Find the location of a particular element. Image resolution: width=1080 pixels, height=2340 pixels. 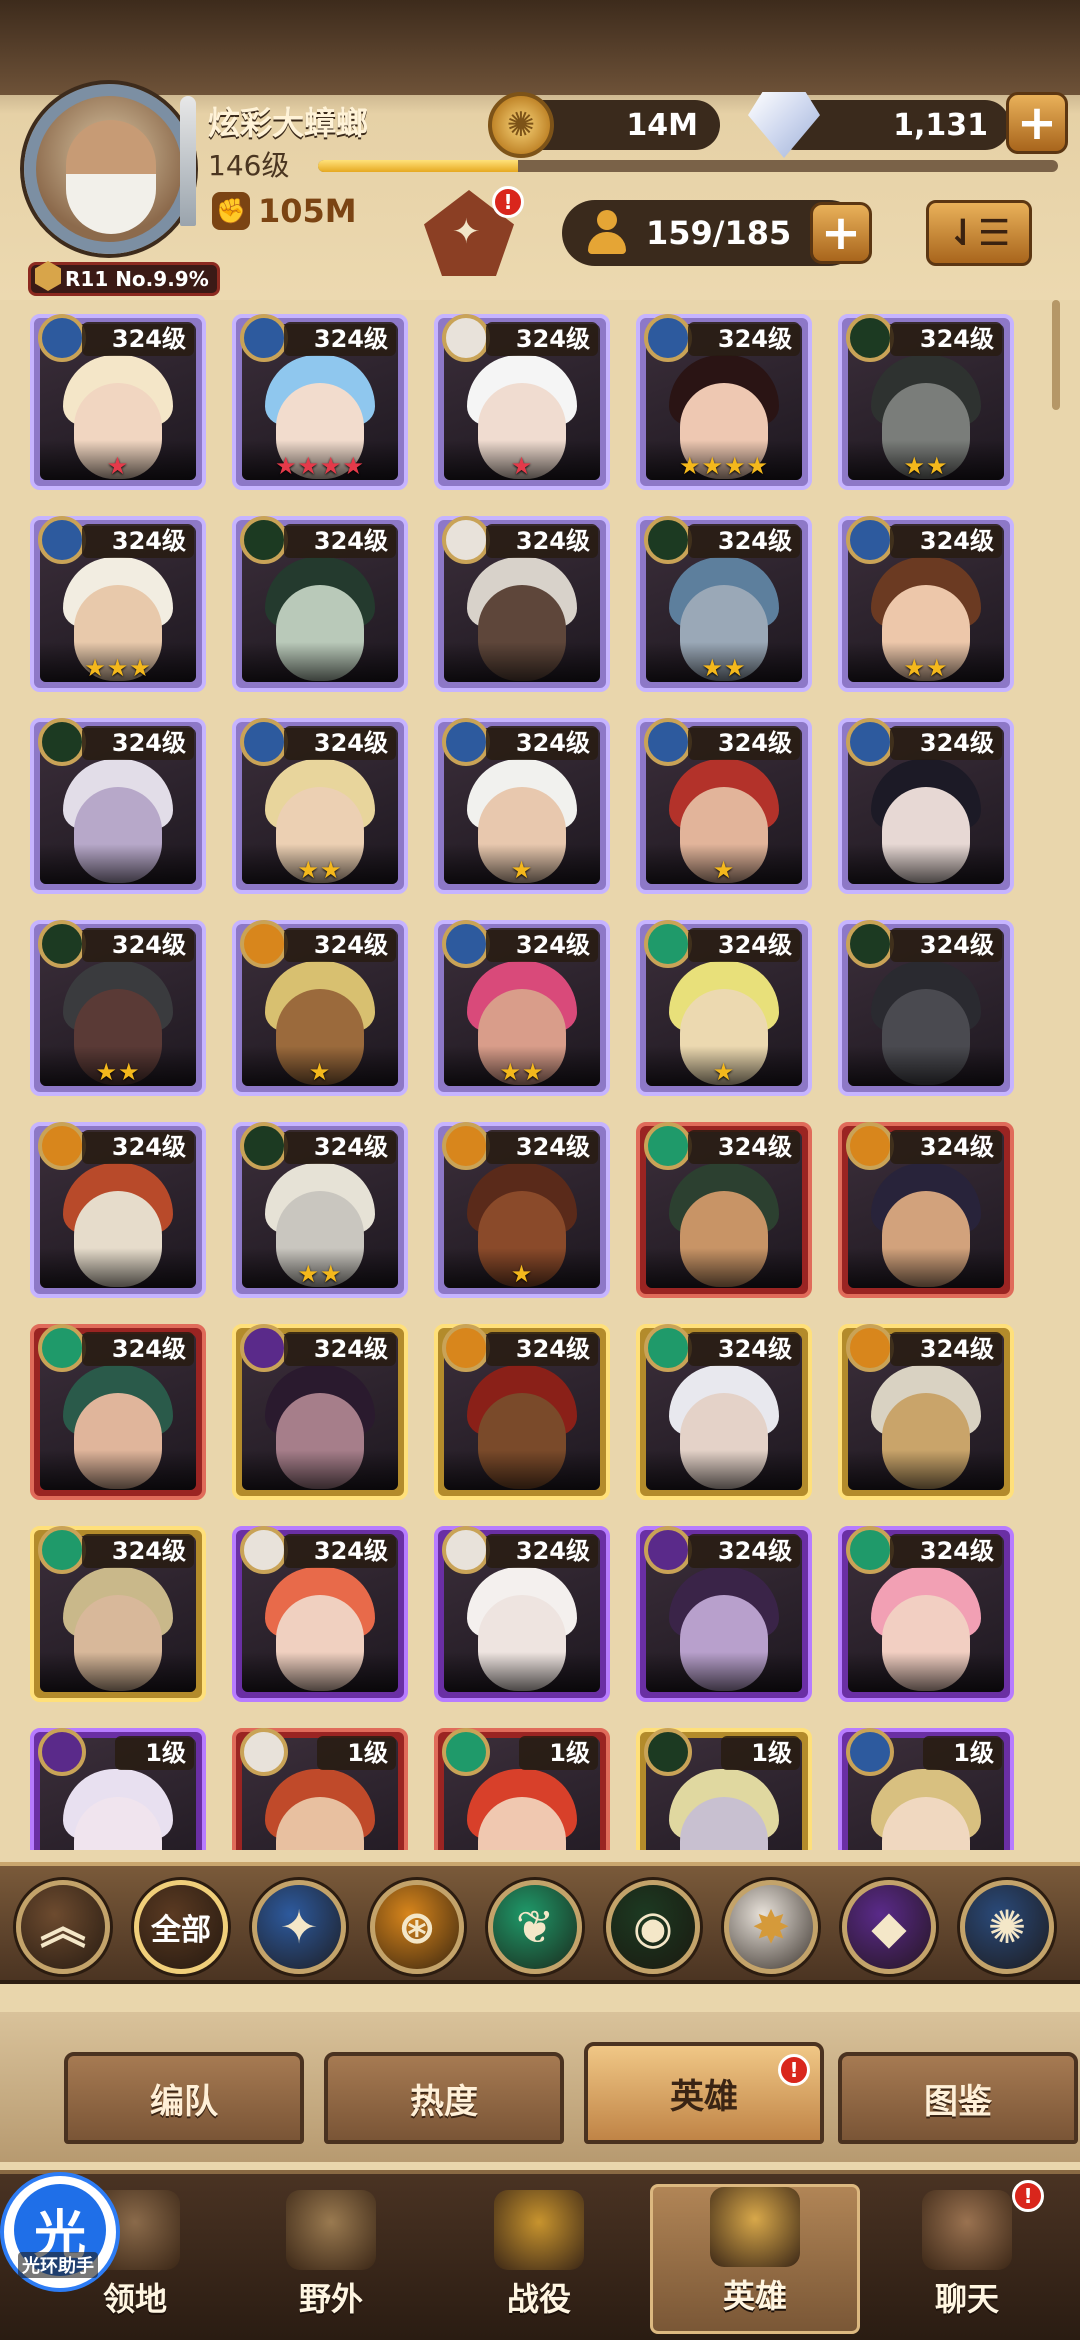

map-scroll-icon is located at coordinates (331, 2230).